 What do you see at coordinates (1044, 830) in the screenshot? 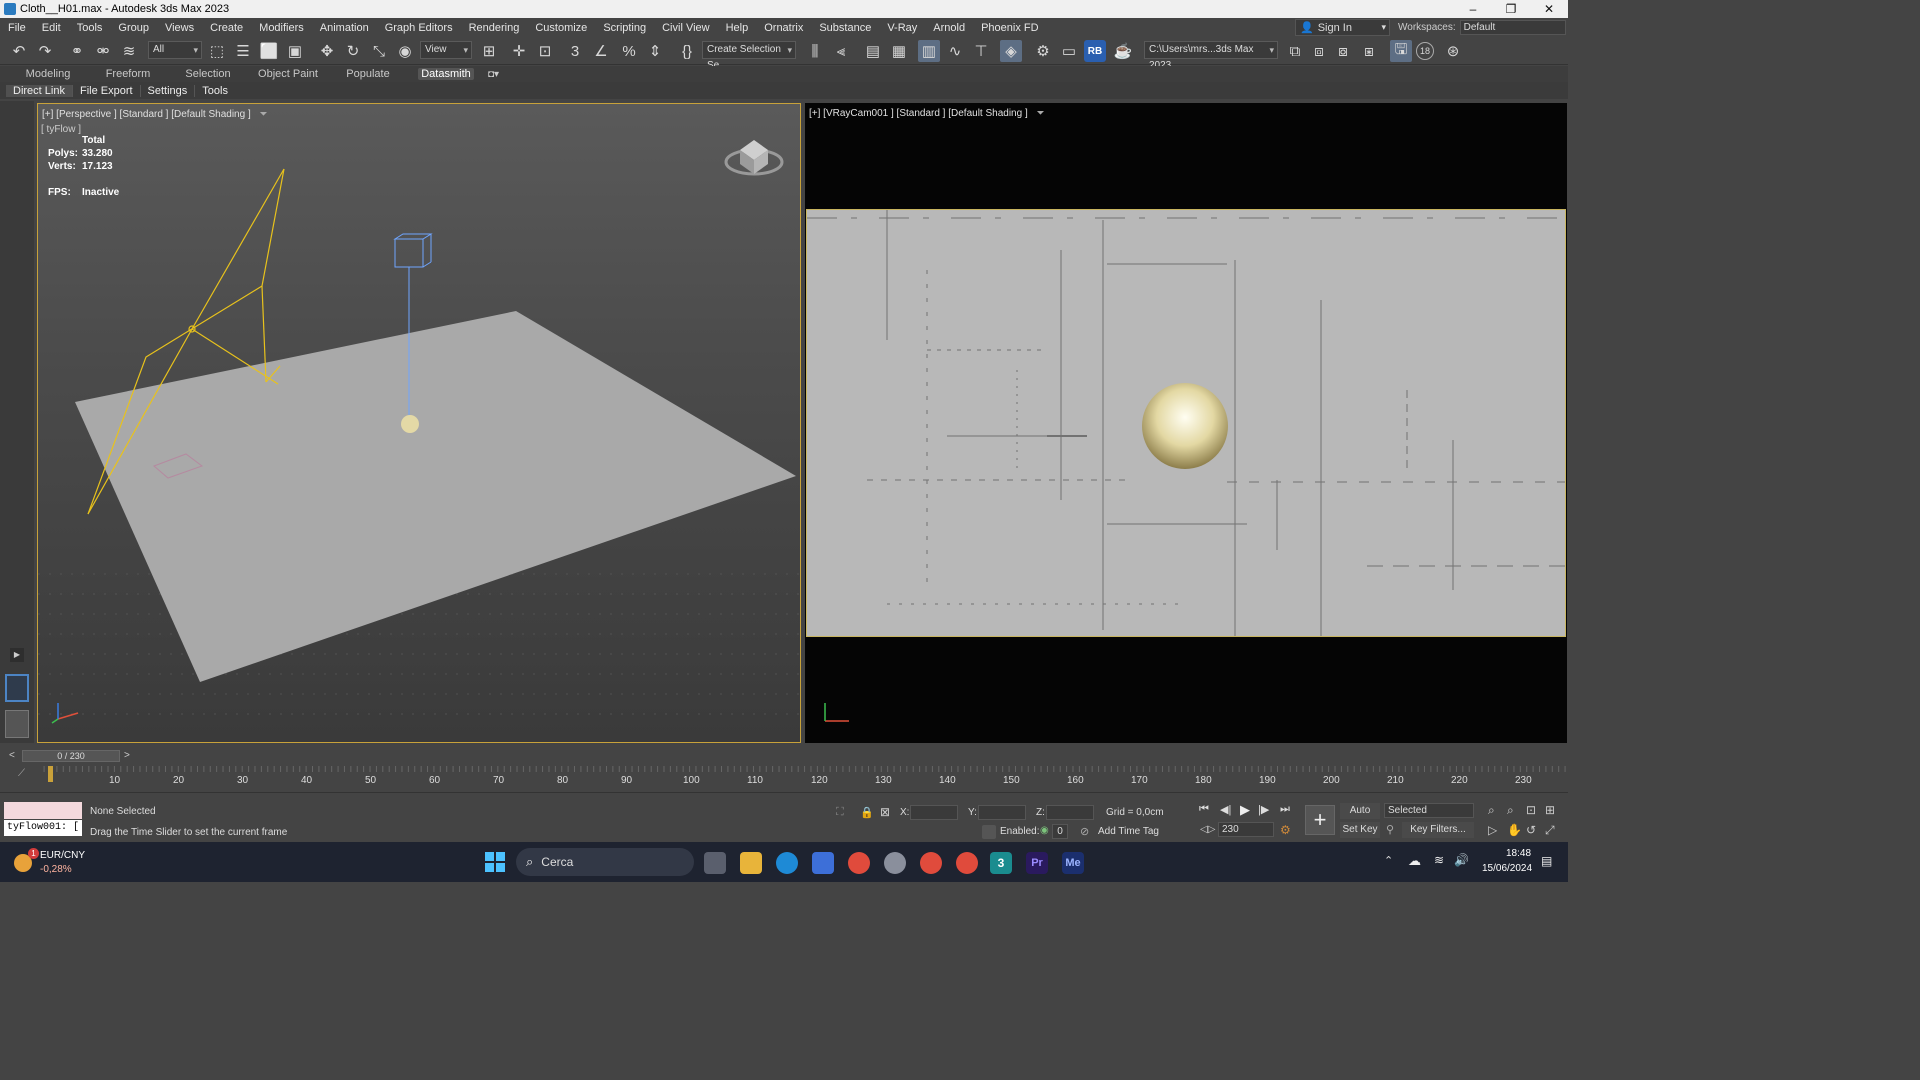
I see `enabled-toggle-icon: ◉` at bounding box center [1044, 830].